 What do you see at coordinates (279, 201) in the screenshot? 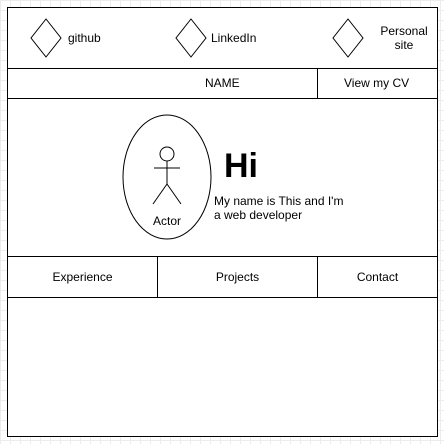
I see `intro-line-1: My name is This and I'm` at bounding box center [279, 201].